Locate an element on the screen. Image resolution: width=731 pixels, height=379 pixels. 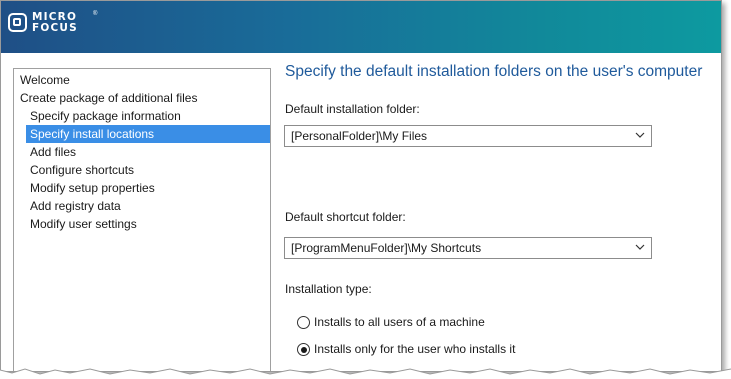
radio-button-checked is located at coordinates (303, 349).